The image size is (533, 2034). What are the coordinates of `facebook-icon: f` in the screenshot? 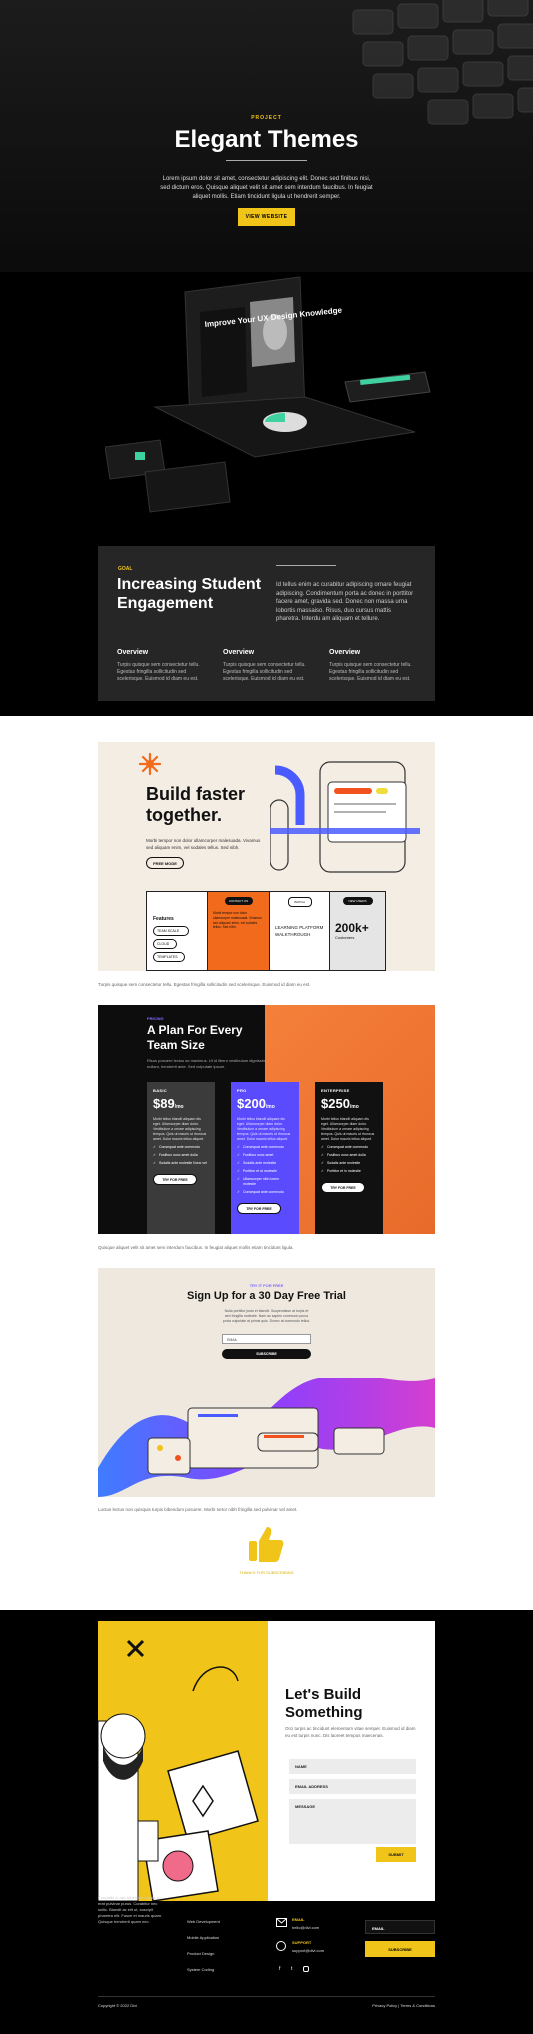 It's located at (279, 1969).